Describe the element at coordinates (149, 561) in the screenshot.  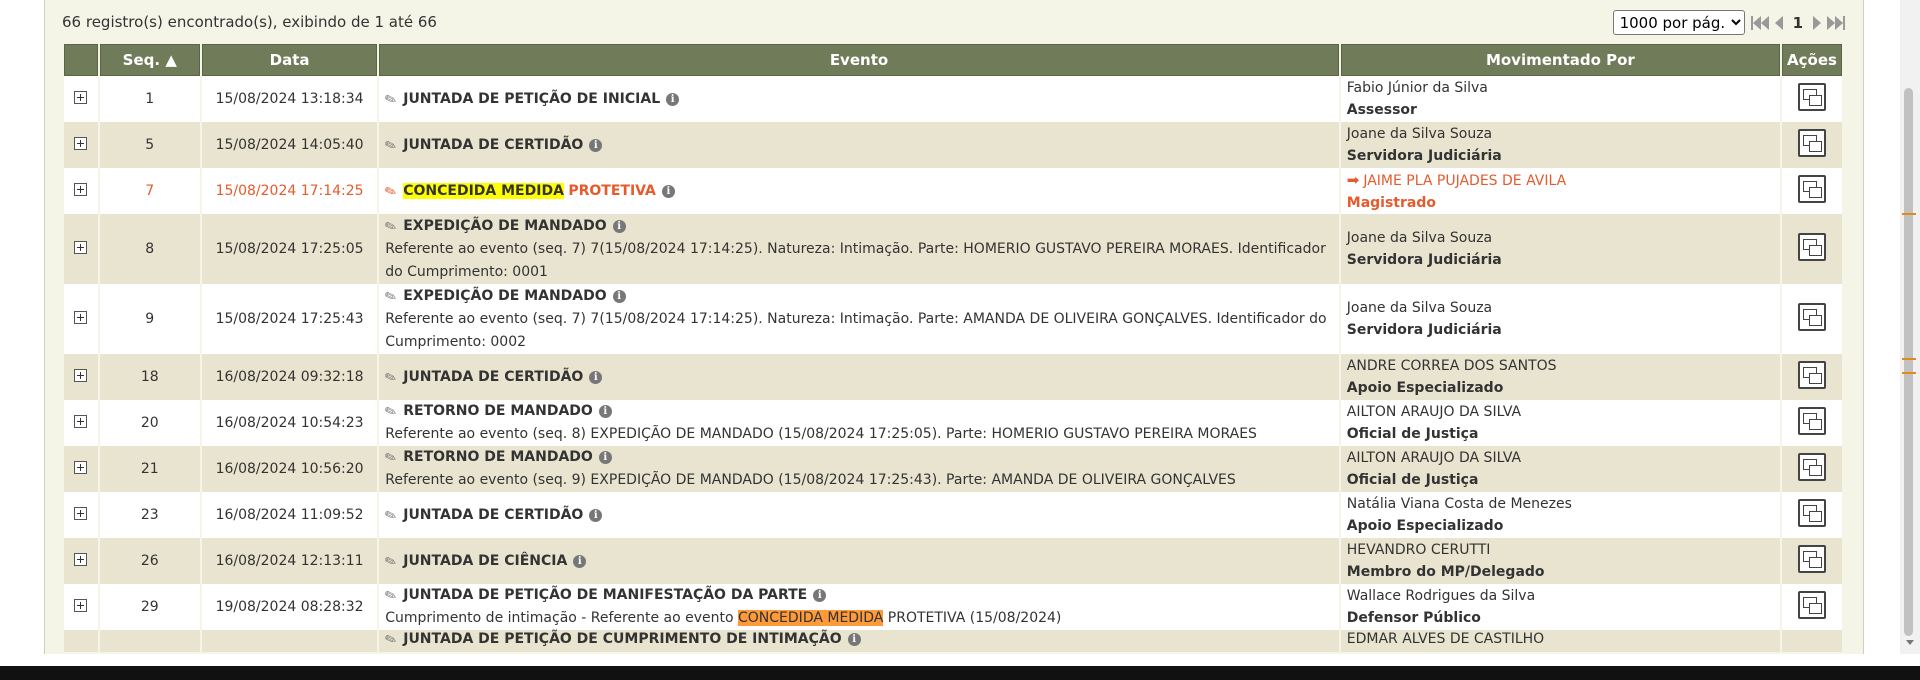
I see `row-seq: 26` at that location.